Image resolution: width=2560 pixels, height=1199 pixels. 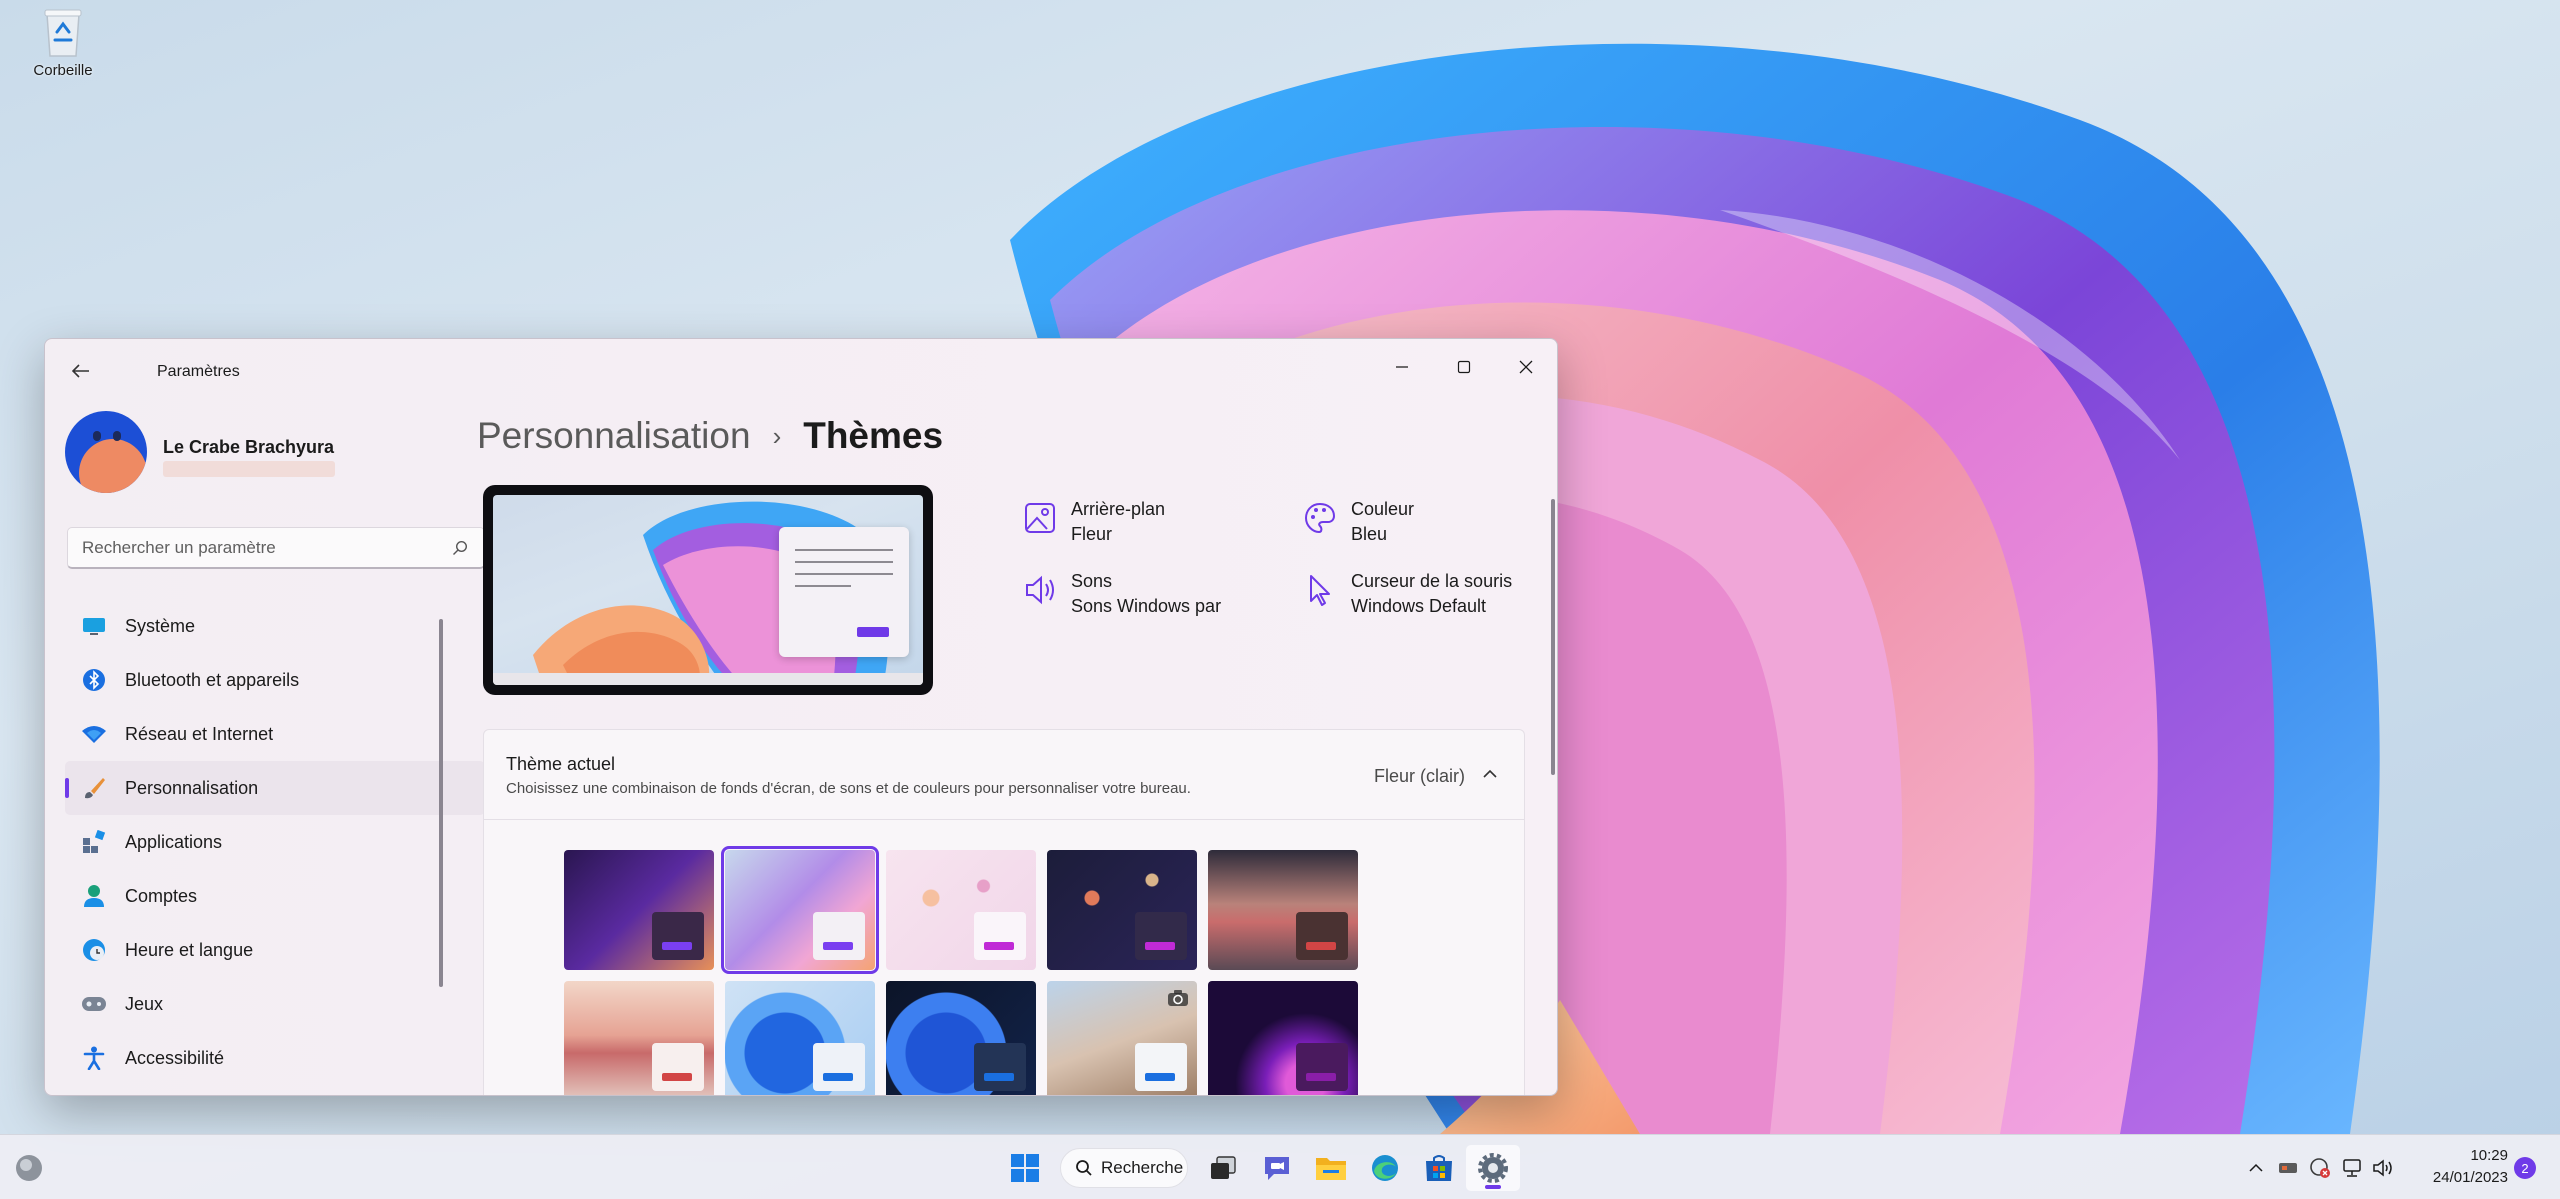 I want to click on gamepad-icon, so click(x=94, y=1004).